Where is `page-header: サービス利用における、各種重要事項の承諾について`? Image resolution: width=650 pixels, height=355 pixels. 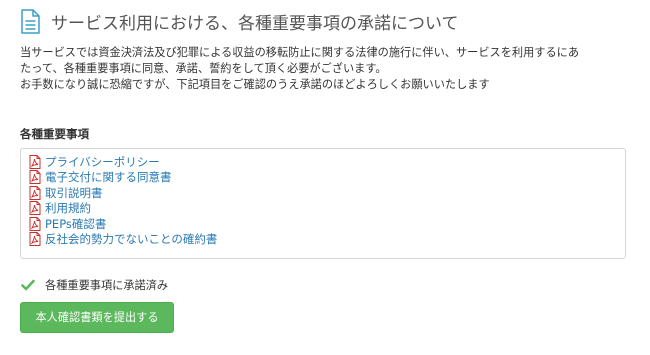
page-header: サービス利用における、各種重要事項の承諾について is located at coordinates (239, 21).